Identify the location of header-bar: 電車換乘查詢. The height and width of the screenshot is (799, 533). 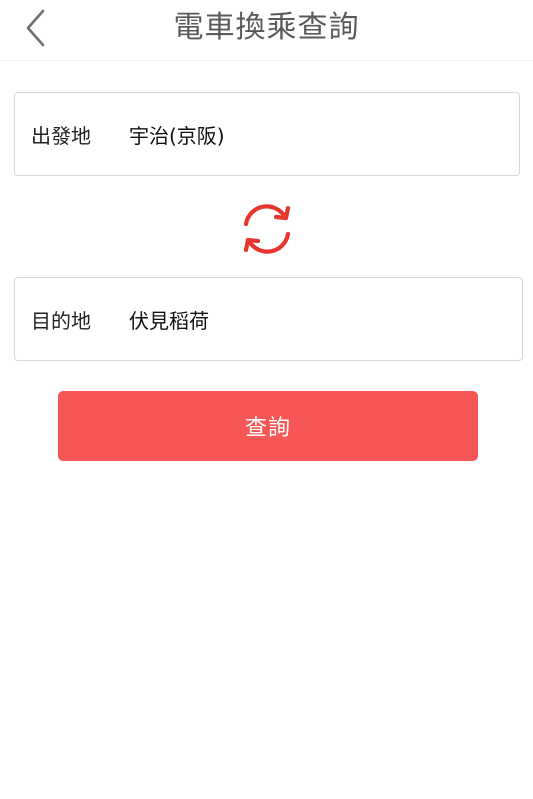
(266, 30).